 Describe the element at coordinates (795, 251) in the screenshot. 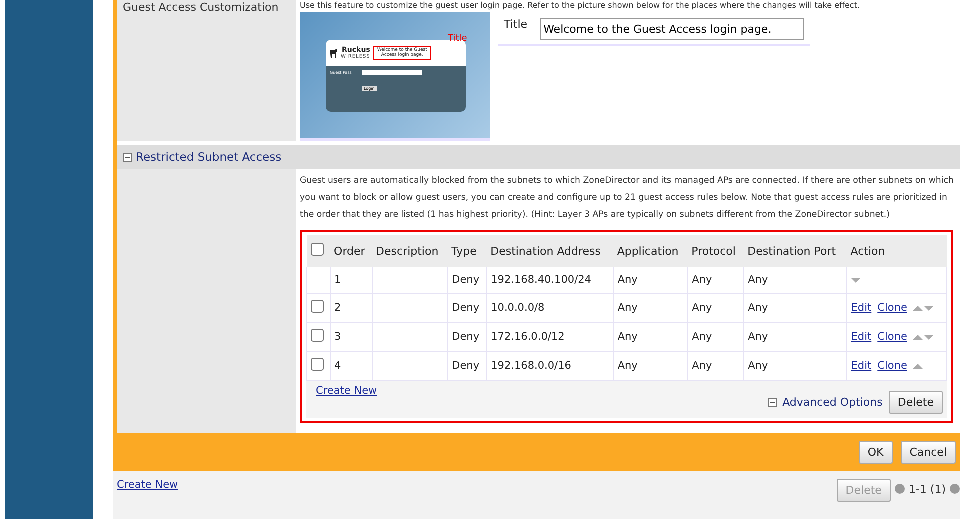

I see `column-header: Destination Port` at that location.